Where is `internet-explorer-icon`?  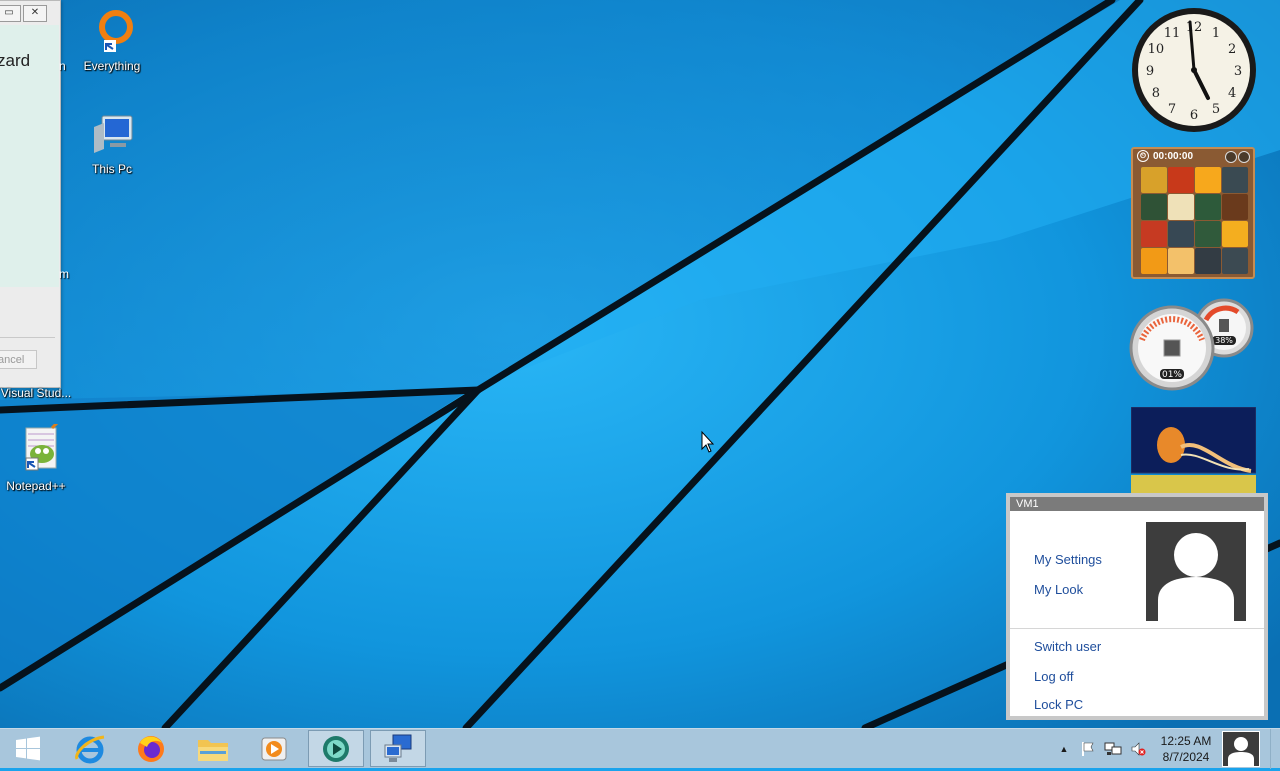
internet-explorer-icon is located at coordinates (90, 749).